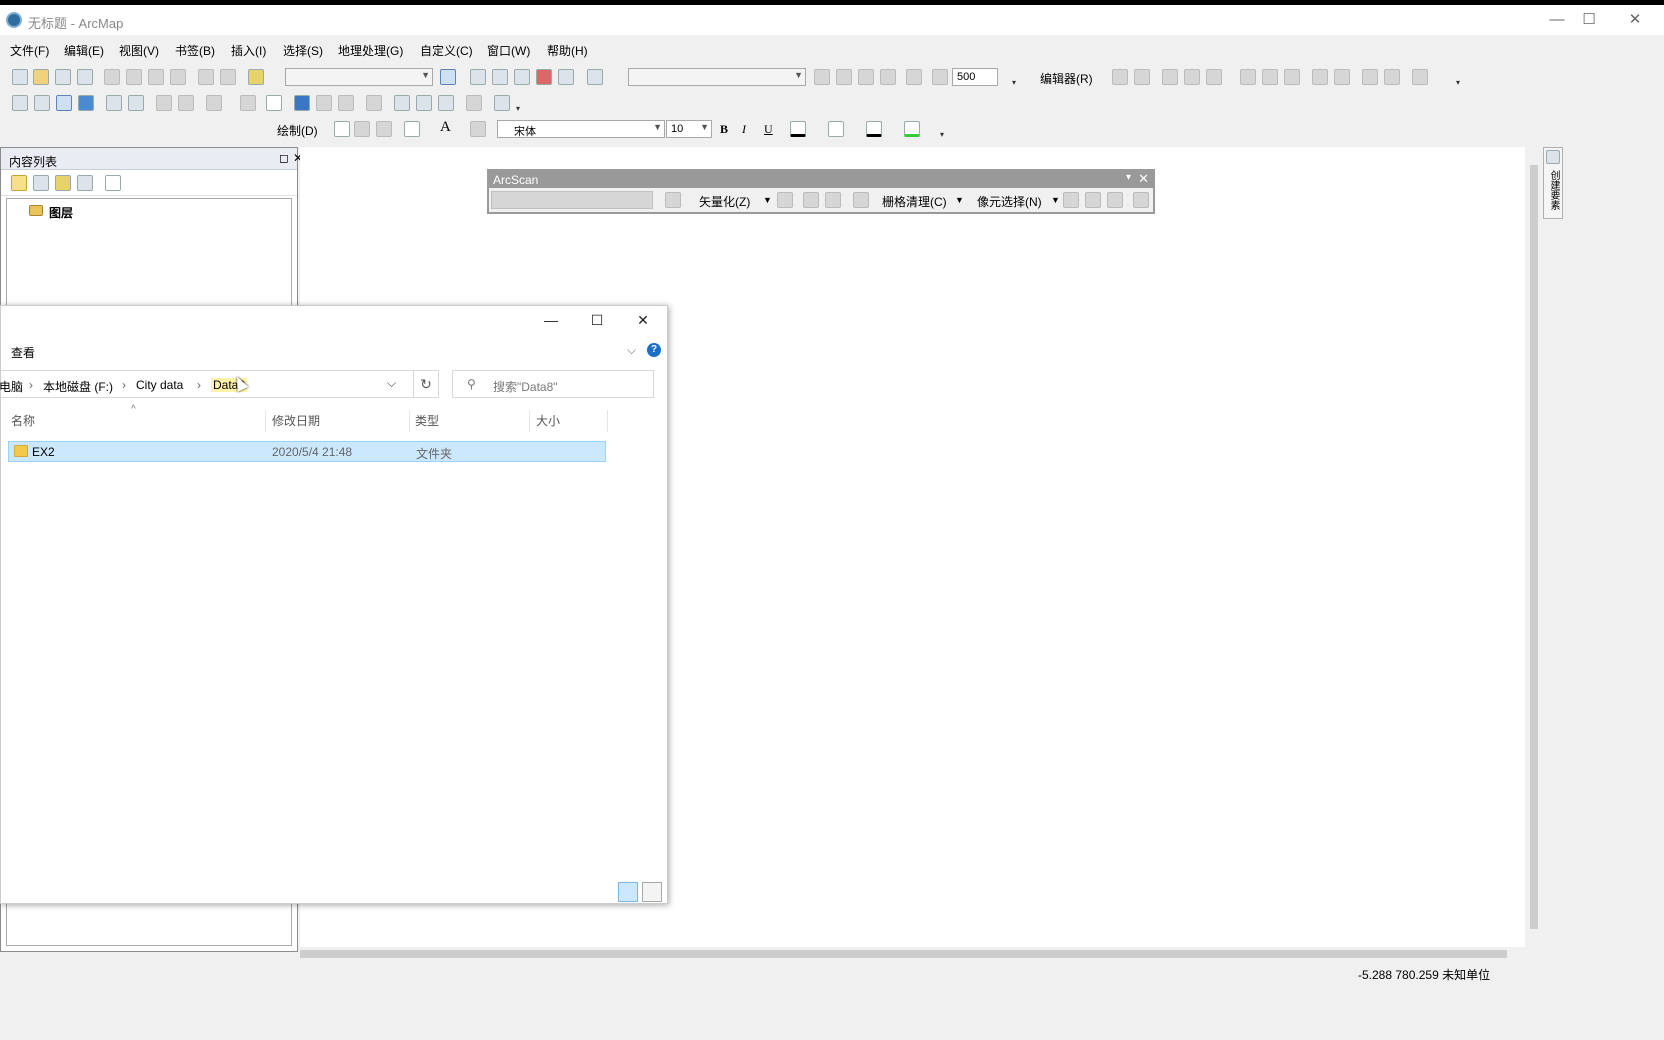  Describe the element at coordinates (186, 103) in the screenshot. I see `forward-extent-icon` at that location.